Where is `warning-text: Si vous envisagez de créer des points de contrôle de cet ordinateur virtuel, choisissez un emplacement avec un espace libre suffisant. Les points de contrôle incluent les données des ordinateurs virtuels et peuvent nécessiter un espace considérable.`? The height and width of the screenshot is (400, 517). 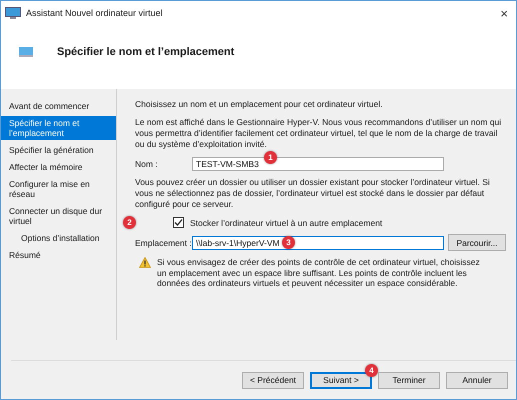
warning-text: Si vous envisagez de créer des points de contrôle de cet ordinateur virtuel, choisissez un emplacement avec un espace libre suffisant. Les points de contrôle incluent les données des ordinateurs virtuels et peuvent nécessiter un espace considérable. is located at coordinates (319, 272).